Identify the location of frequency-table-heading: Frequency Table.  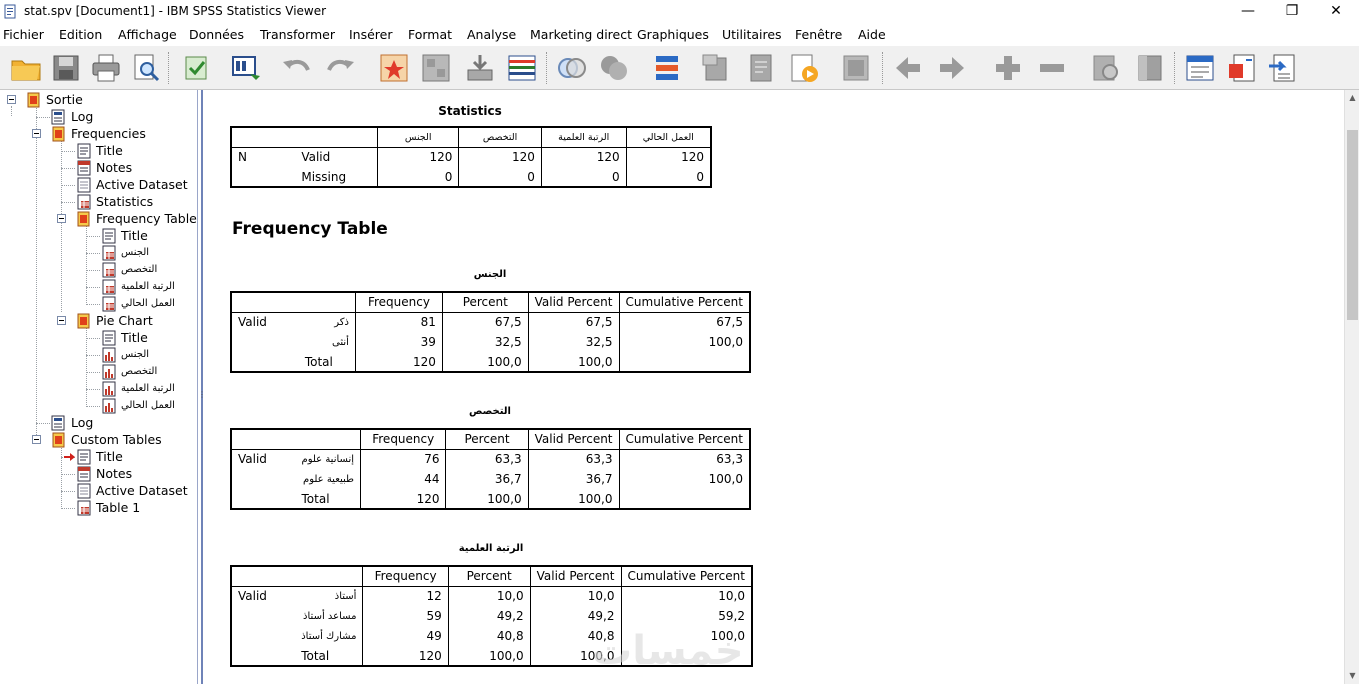
(310, 229).